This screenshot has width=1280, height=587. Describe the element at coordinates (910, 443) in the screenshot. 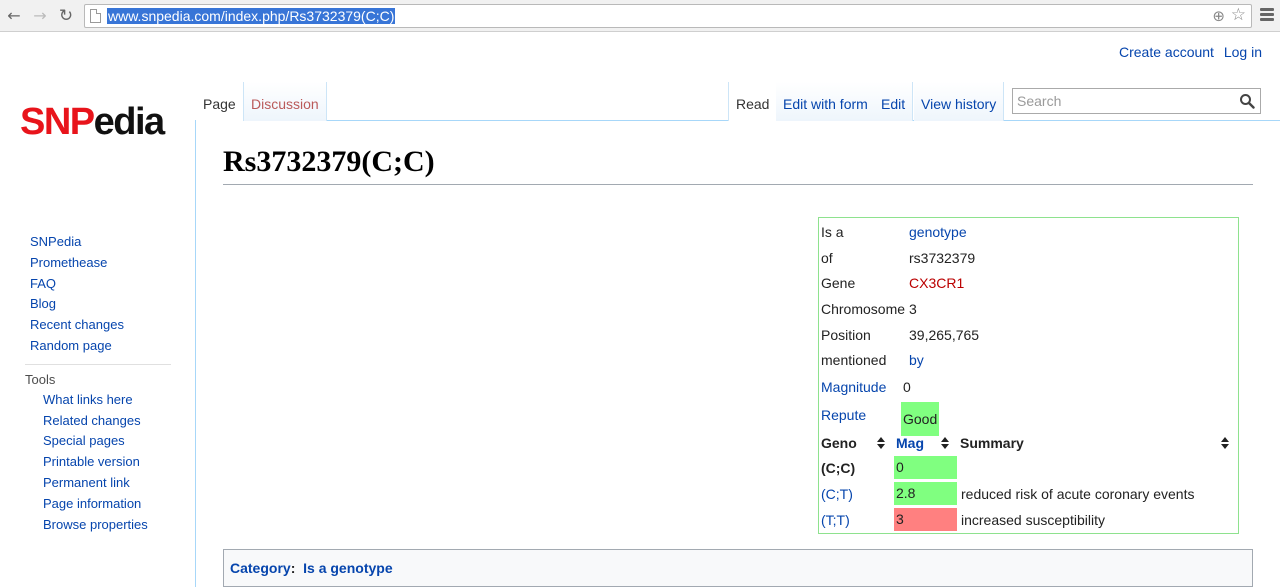

I see `mag-column-header: Mag` at that location.